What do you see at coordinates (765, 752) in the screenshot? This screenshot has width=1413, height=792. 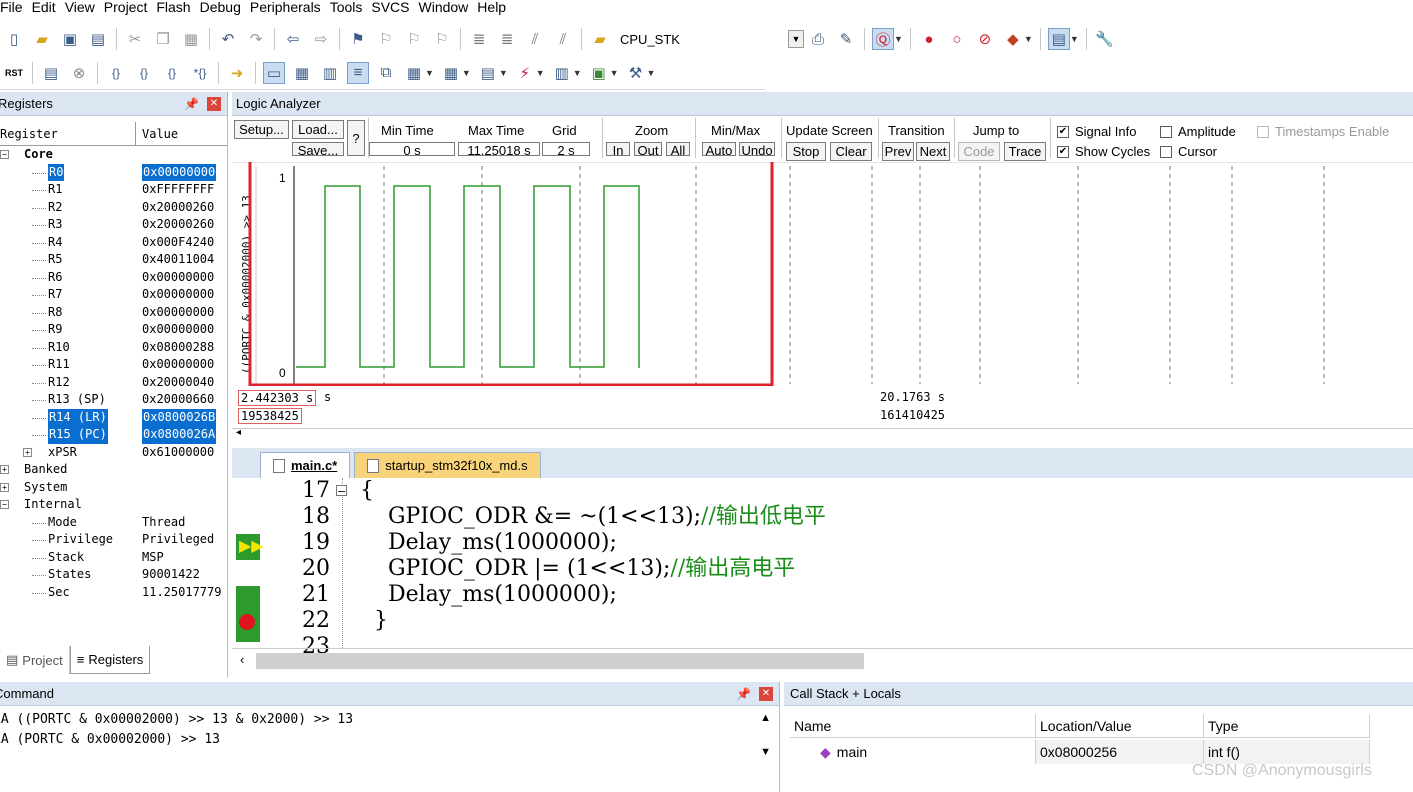 I see `scroll-down-icon: ▼` at bounding box center [765, 752].